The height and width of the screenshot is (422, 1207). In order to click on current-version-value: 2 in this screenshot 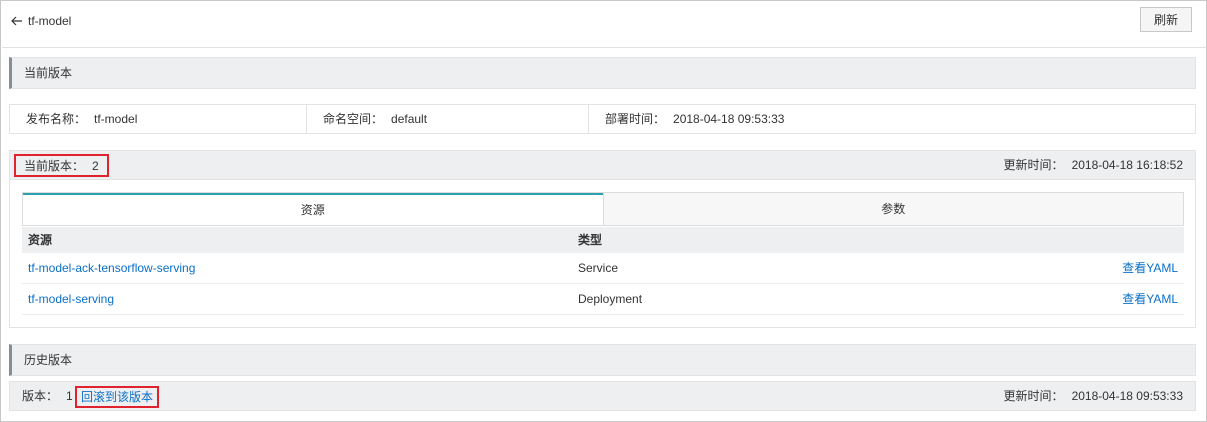, I will do `click(95, 166)`.